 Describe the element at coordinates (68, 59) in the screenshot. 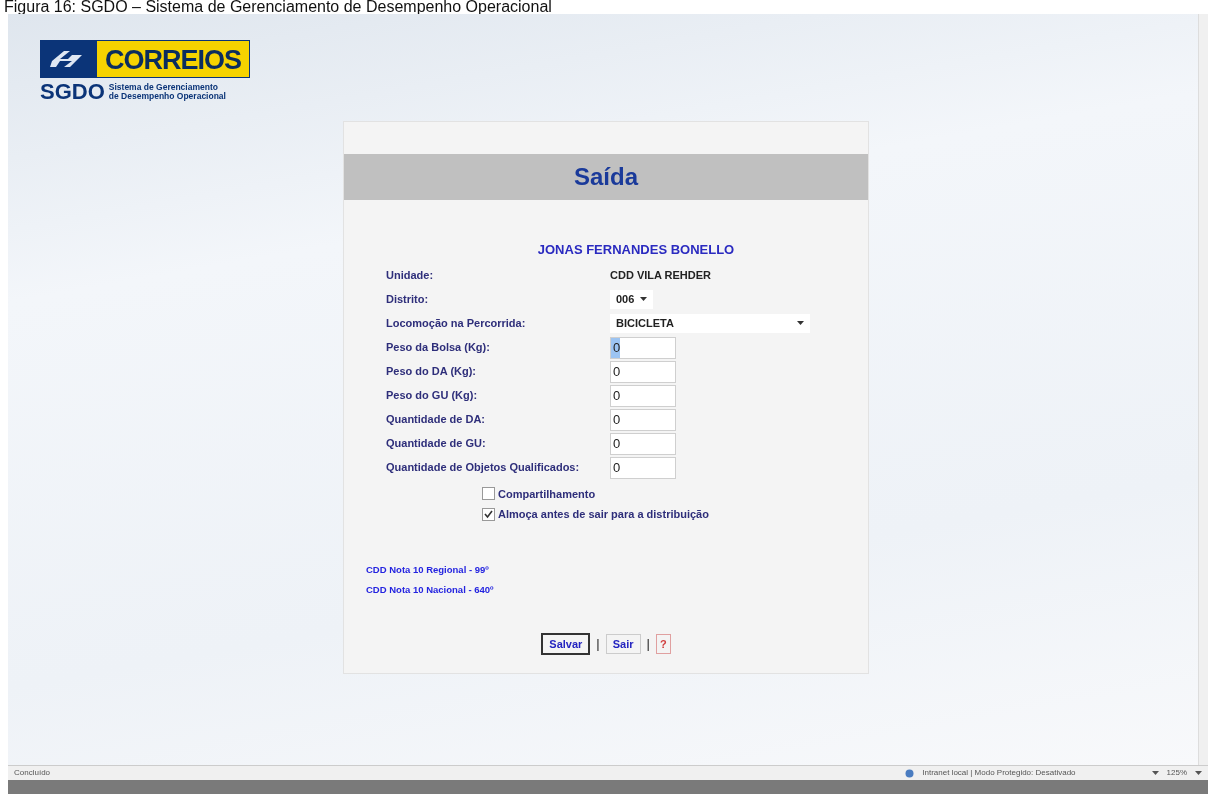

I see `arrows-logo-icon` at that location.